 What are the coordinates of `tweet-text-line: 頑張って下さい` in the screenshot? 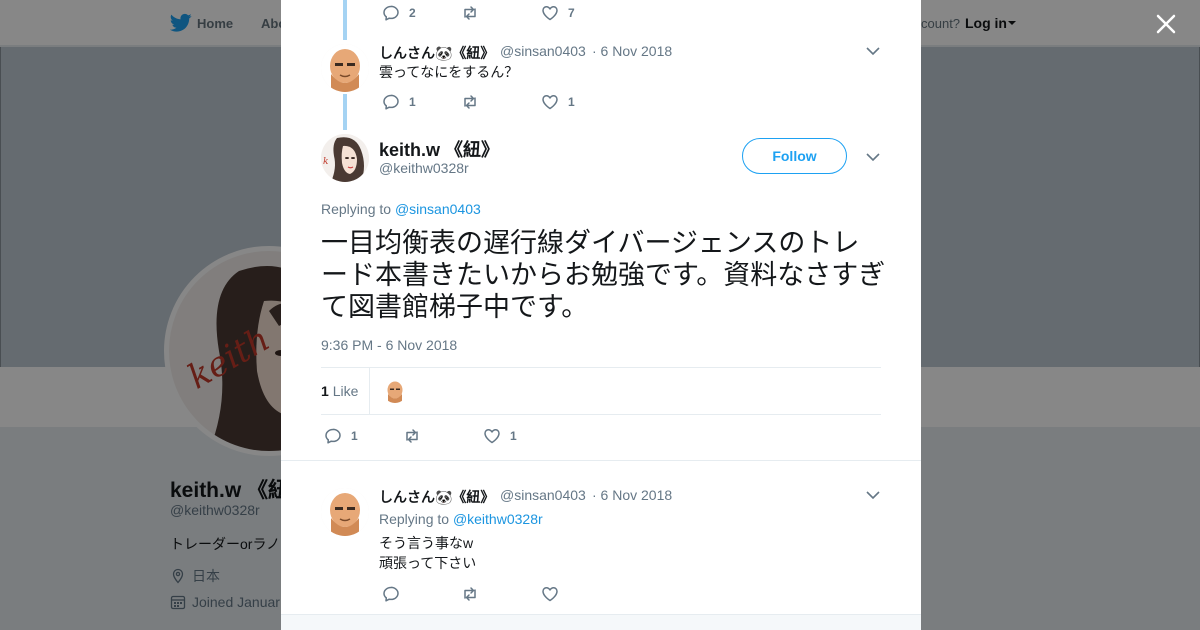 It's located at (428, 563).